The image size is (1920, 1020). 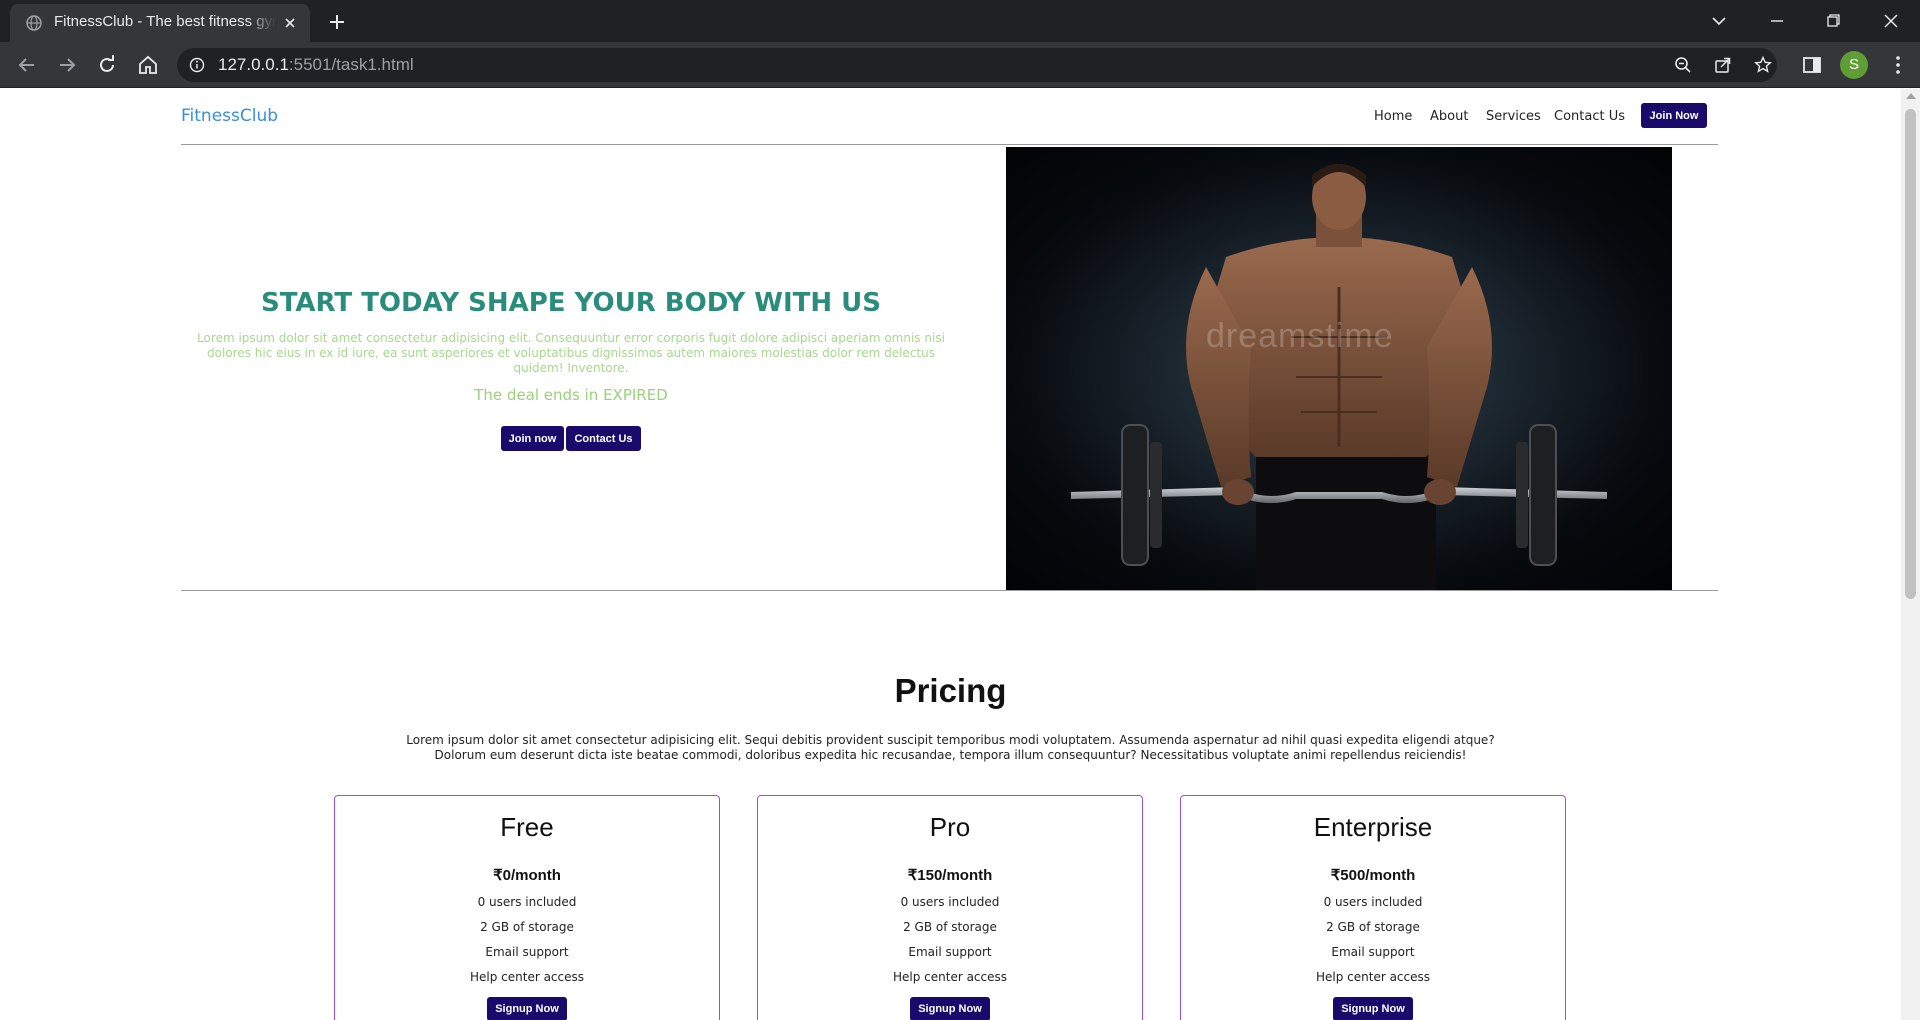 What do you see at coordinates (1339, 377) in the screenshot?
I see `bodybuilder-illustration` at bounding box center [1339, 377].